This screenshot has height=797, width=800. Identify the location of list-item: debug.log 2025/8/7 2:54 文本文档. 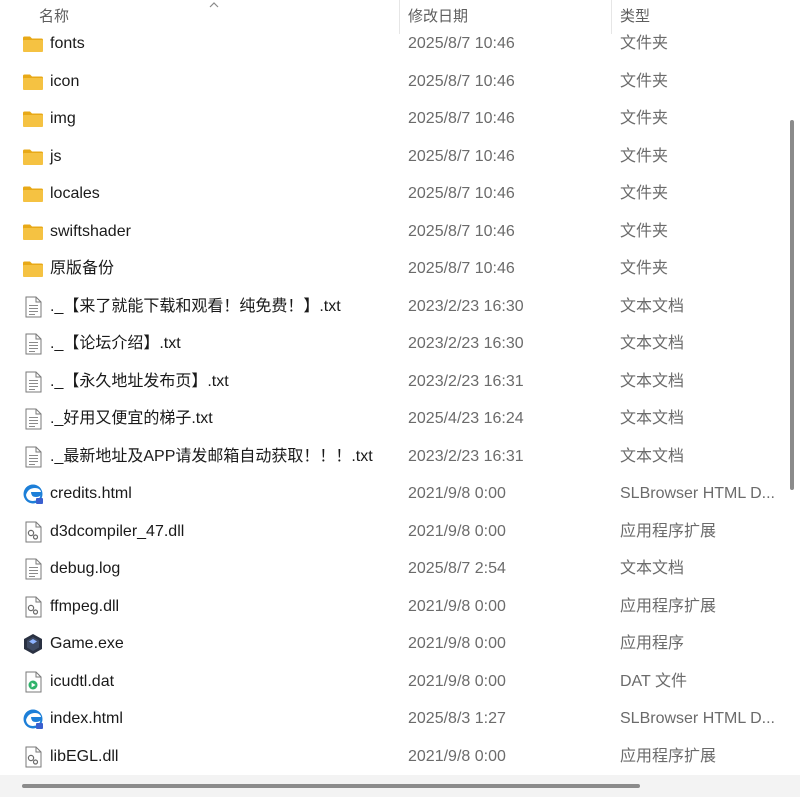
(391, 569).